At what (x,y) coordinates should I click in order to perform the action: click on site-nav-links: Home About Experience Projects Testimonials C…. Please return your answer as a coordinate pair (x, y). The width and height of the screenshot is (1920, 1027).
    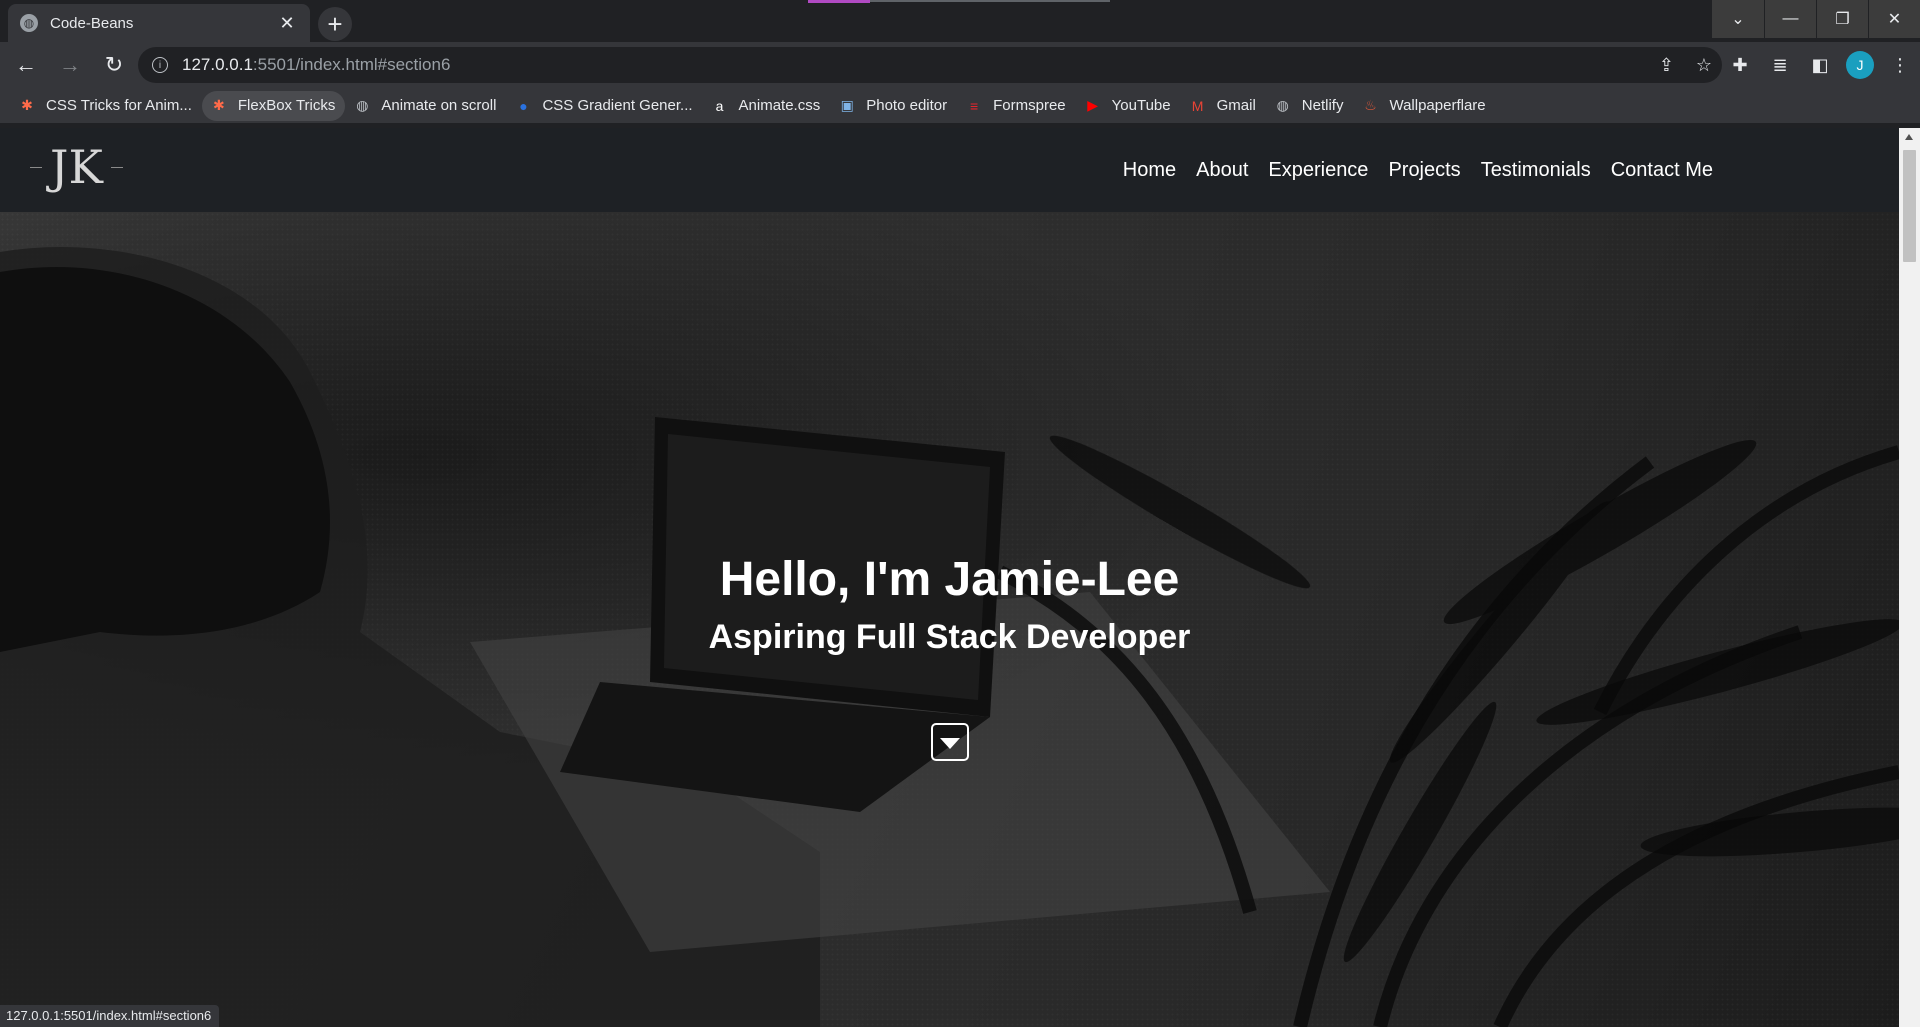
    Looking at the image, I should click on (1408, 170).